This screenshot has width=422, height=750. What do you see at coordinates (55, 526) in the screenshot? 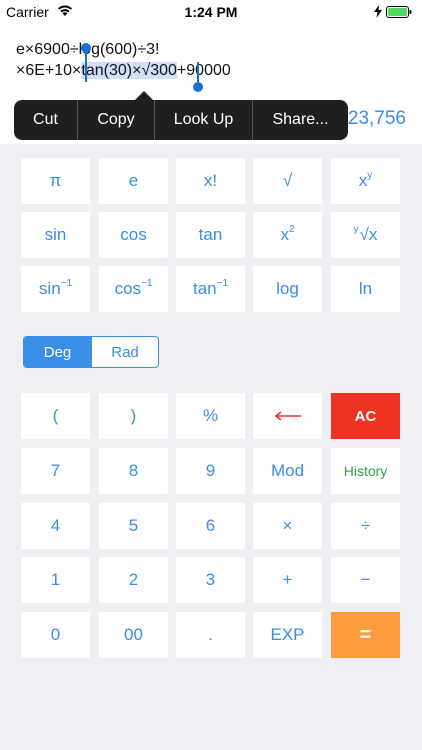
I see `digit-4-key: 4` at bounding box center [55, 526].